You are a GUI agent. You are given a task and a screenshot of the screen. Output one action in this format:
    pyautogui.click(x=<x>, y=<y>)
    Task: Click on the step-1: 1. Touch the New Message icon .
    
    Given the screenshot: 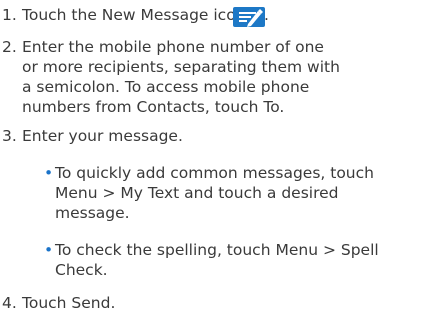 What is the action you would take?
    pyautogui.click(x=215, y=17)
    